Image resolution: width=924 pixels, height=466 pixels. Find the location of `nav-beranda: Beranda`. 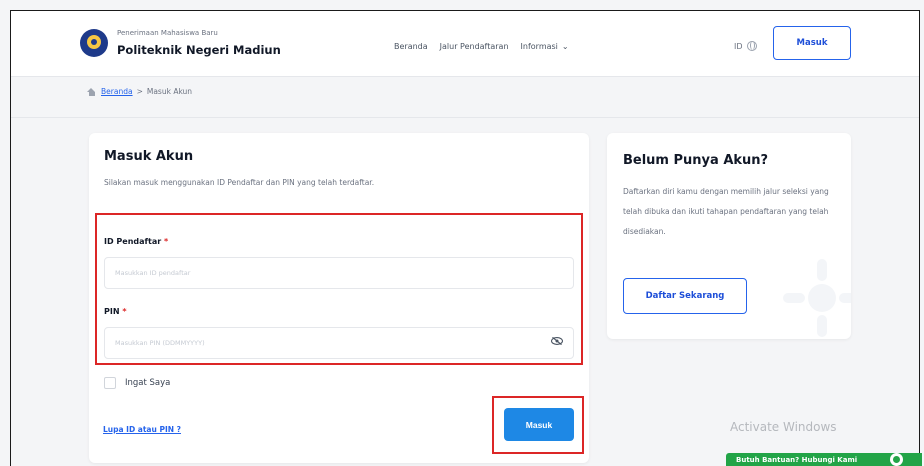

nav-beranda: Beranda is located at coordinates (411, 46).